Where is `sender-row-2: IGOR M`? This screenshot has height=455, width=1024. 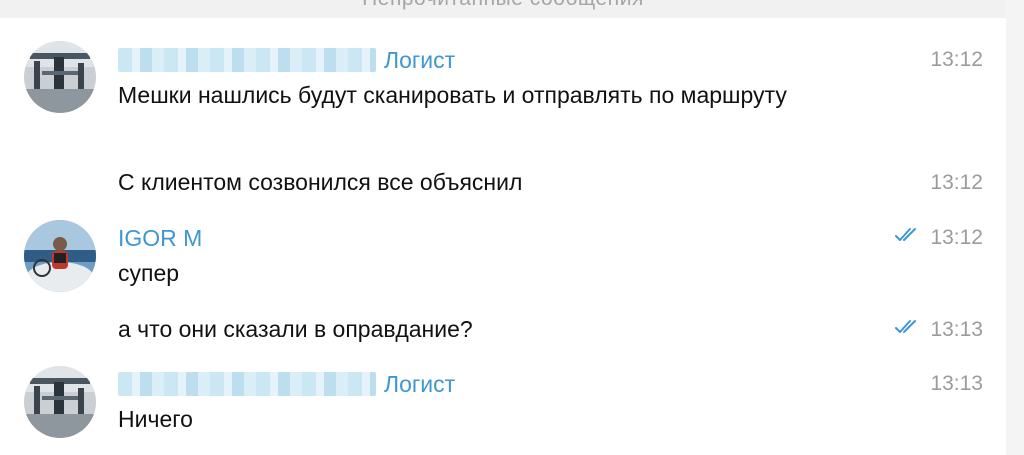 sender-row-2: IGOR M is located at coordinates (160, 238).